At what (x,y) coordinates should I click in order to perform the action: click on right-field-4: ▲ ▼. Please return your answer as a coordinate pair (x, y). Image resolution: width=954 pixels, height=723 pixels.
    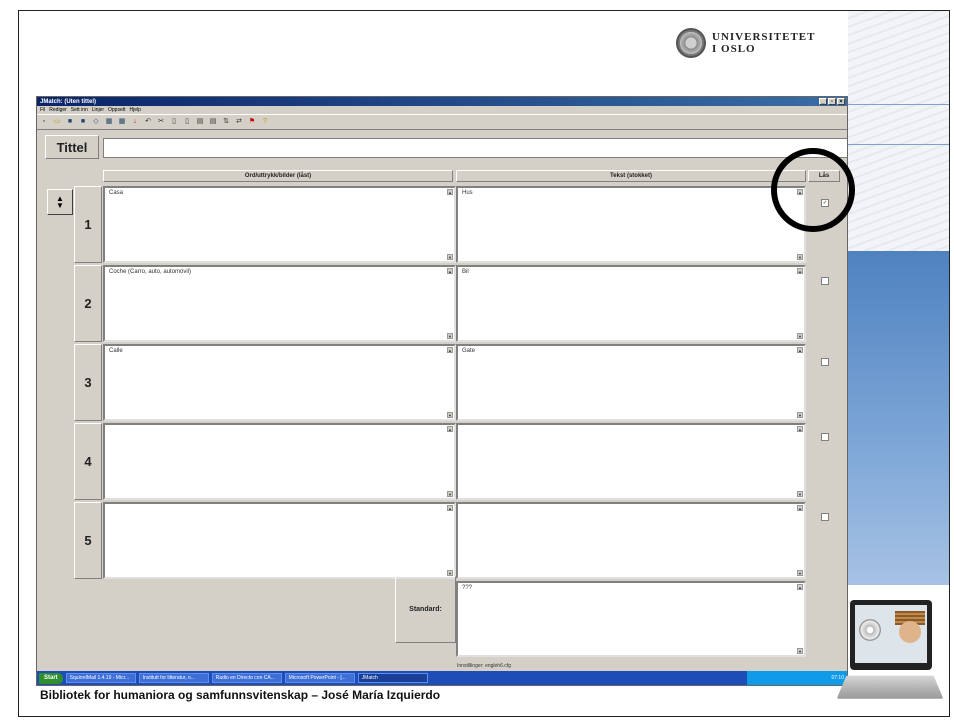
    Looking at the image, I should click on (631, 461).